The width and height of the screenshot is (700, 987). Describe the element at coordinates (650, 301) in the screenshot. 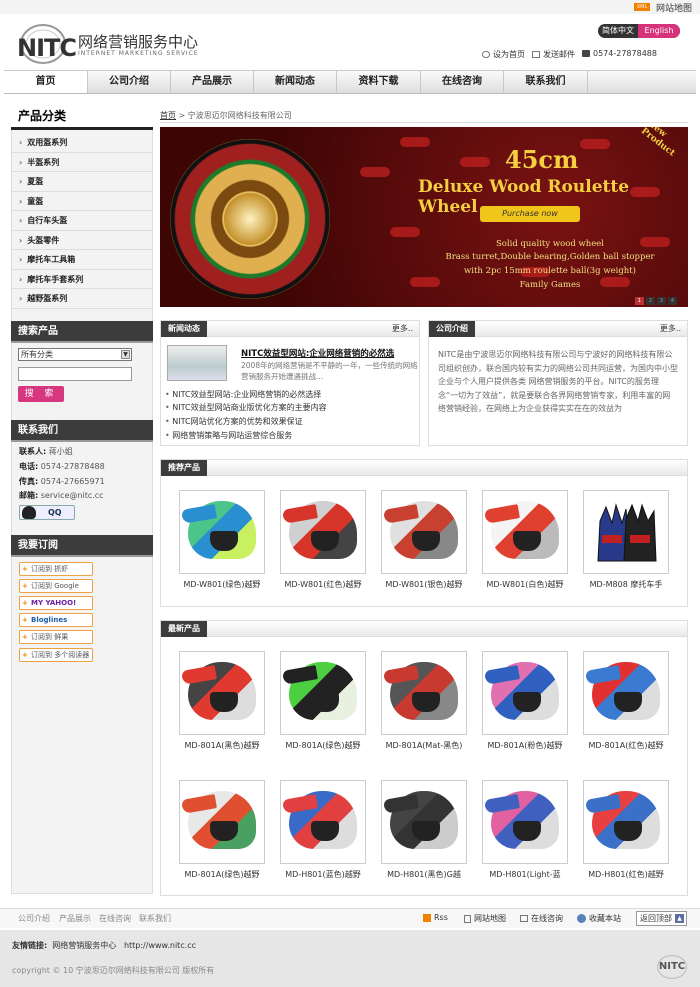

I see `banner-dot: 2` at that location.